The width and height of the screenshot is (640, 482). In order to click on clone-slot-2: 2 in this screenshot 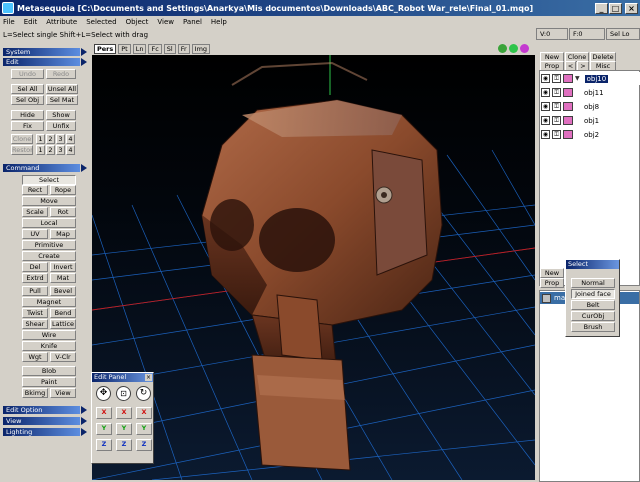, I will do `click(50, 139)`.